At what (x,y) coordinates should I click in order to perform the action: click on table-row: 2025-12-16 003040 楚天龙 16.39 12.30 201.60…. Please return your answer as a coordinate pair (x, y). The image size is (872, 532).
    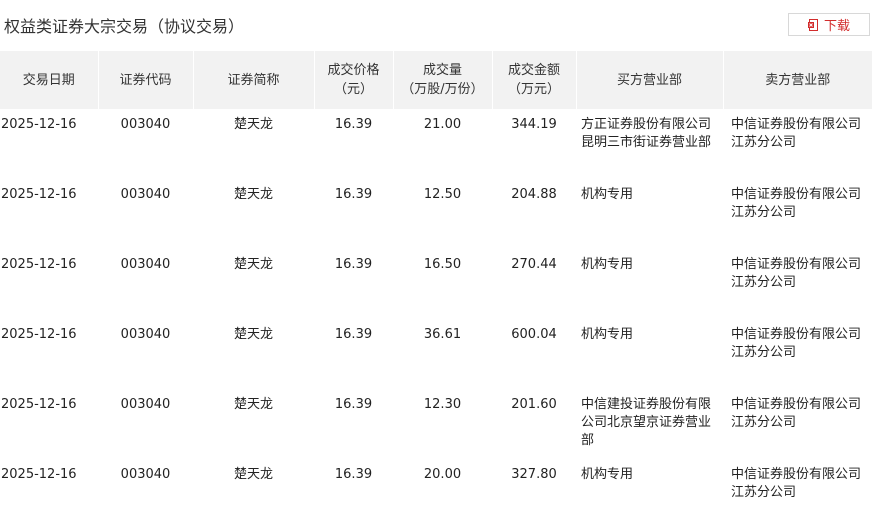
    Looking at the image, I should click on (436, 424).